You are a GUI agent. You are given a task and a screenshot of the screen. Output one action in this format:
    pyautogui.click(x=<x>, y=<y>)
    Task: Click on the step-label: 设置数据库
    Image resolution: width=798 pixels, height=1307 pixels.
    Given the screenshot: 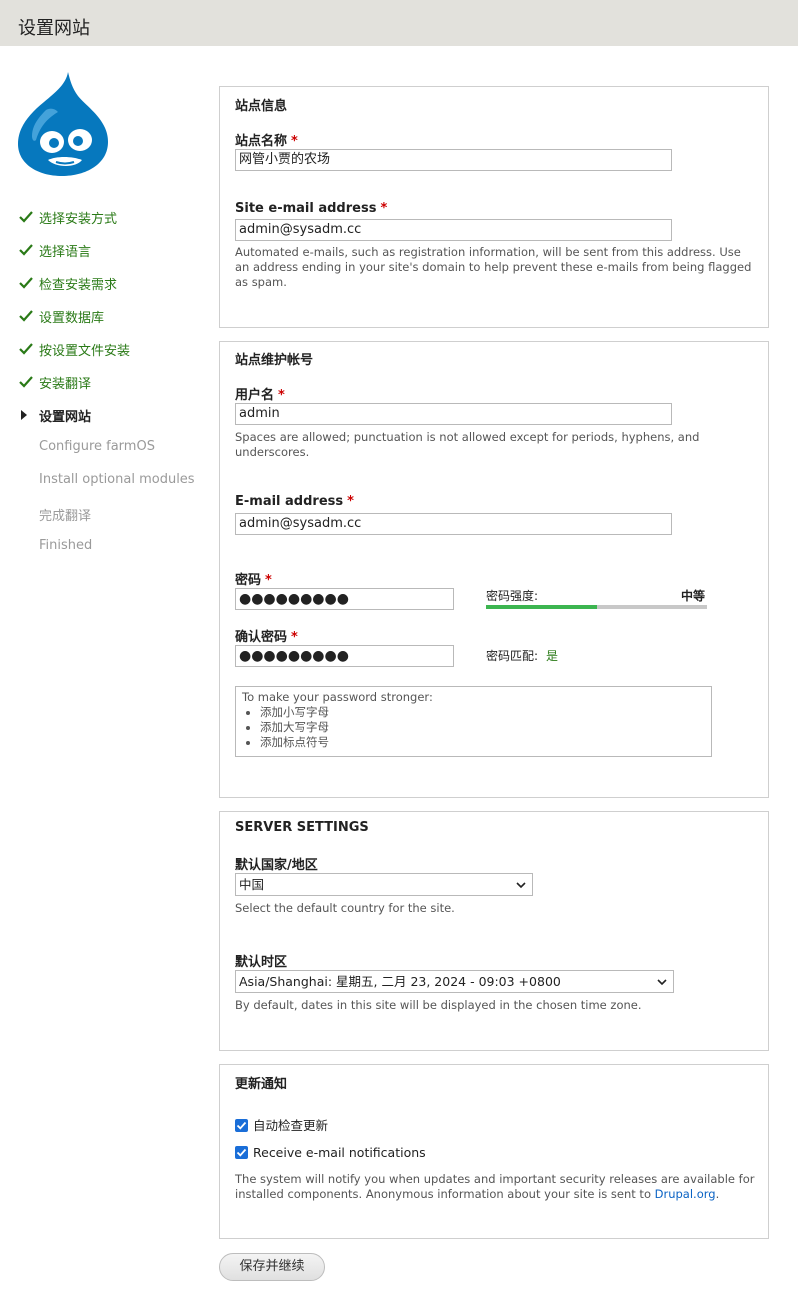 What is the action you would take?
    pyautogui.click(x=72, y=318)
    